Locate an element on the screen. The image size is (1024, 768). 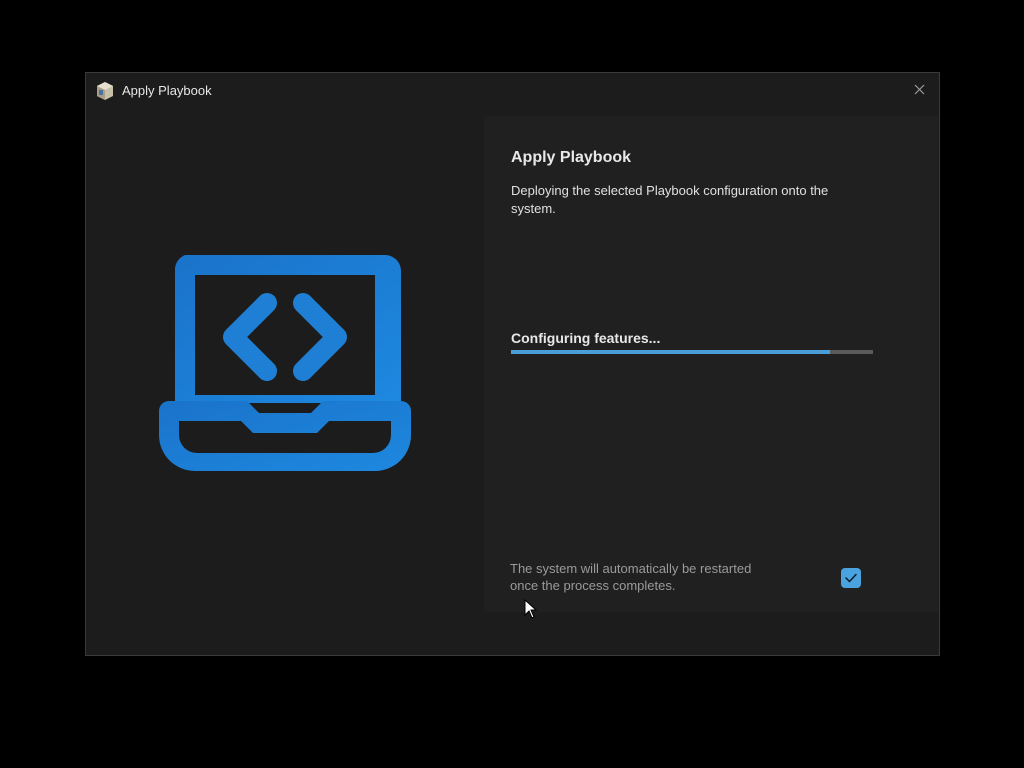
checkmark-icon is located at coordinates (851, 578).